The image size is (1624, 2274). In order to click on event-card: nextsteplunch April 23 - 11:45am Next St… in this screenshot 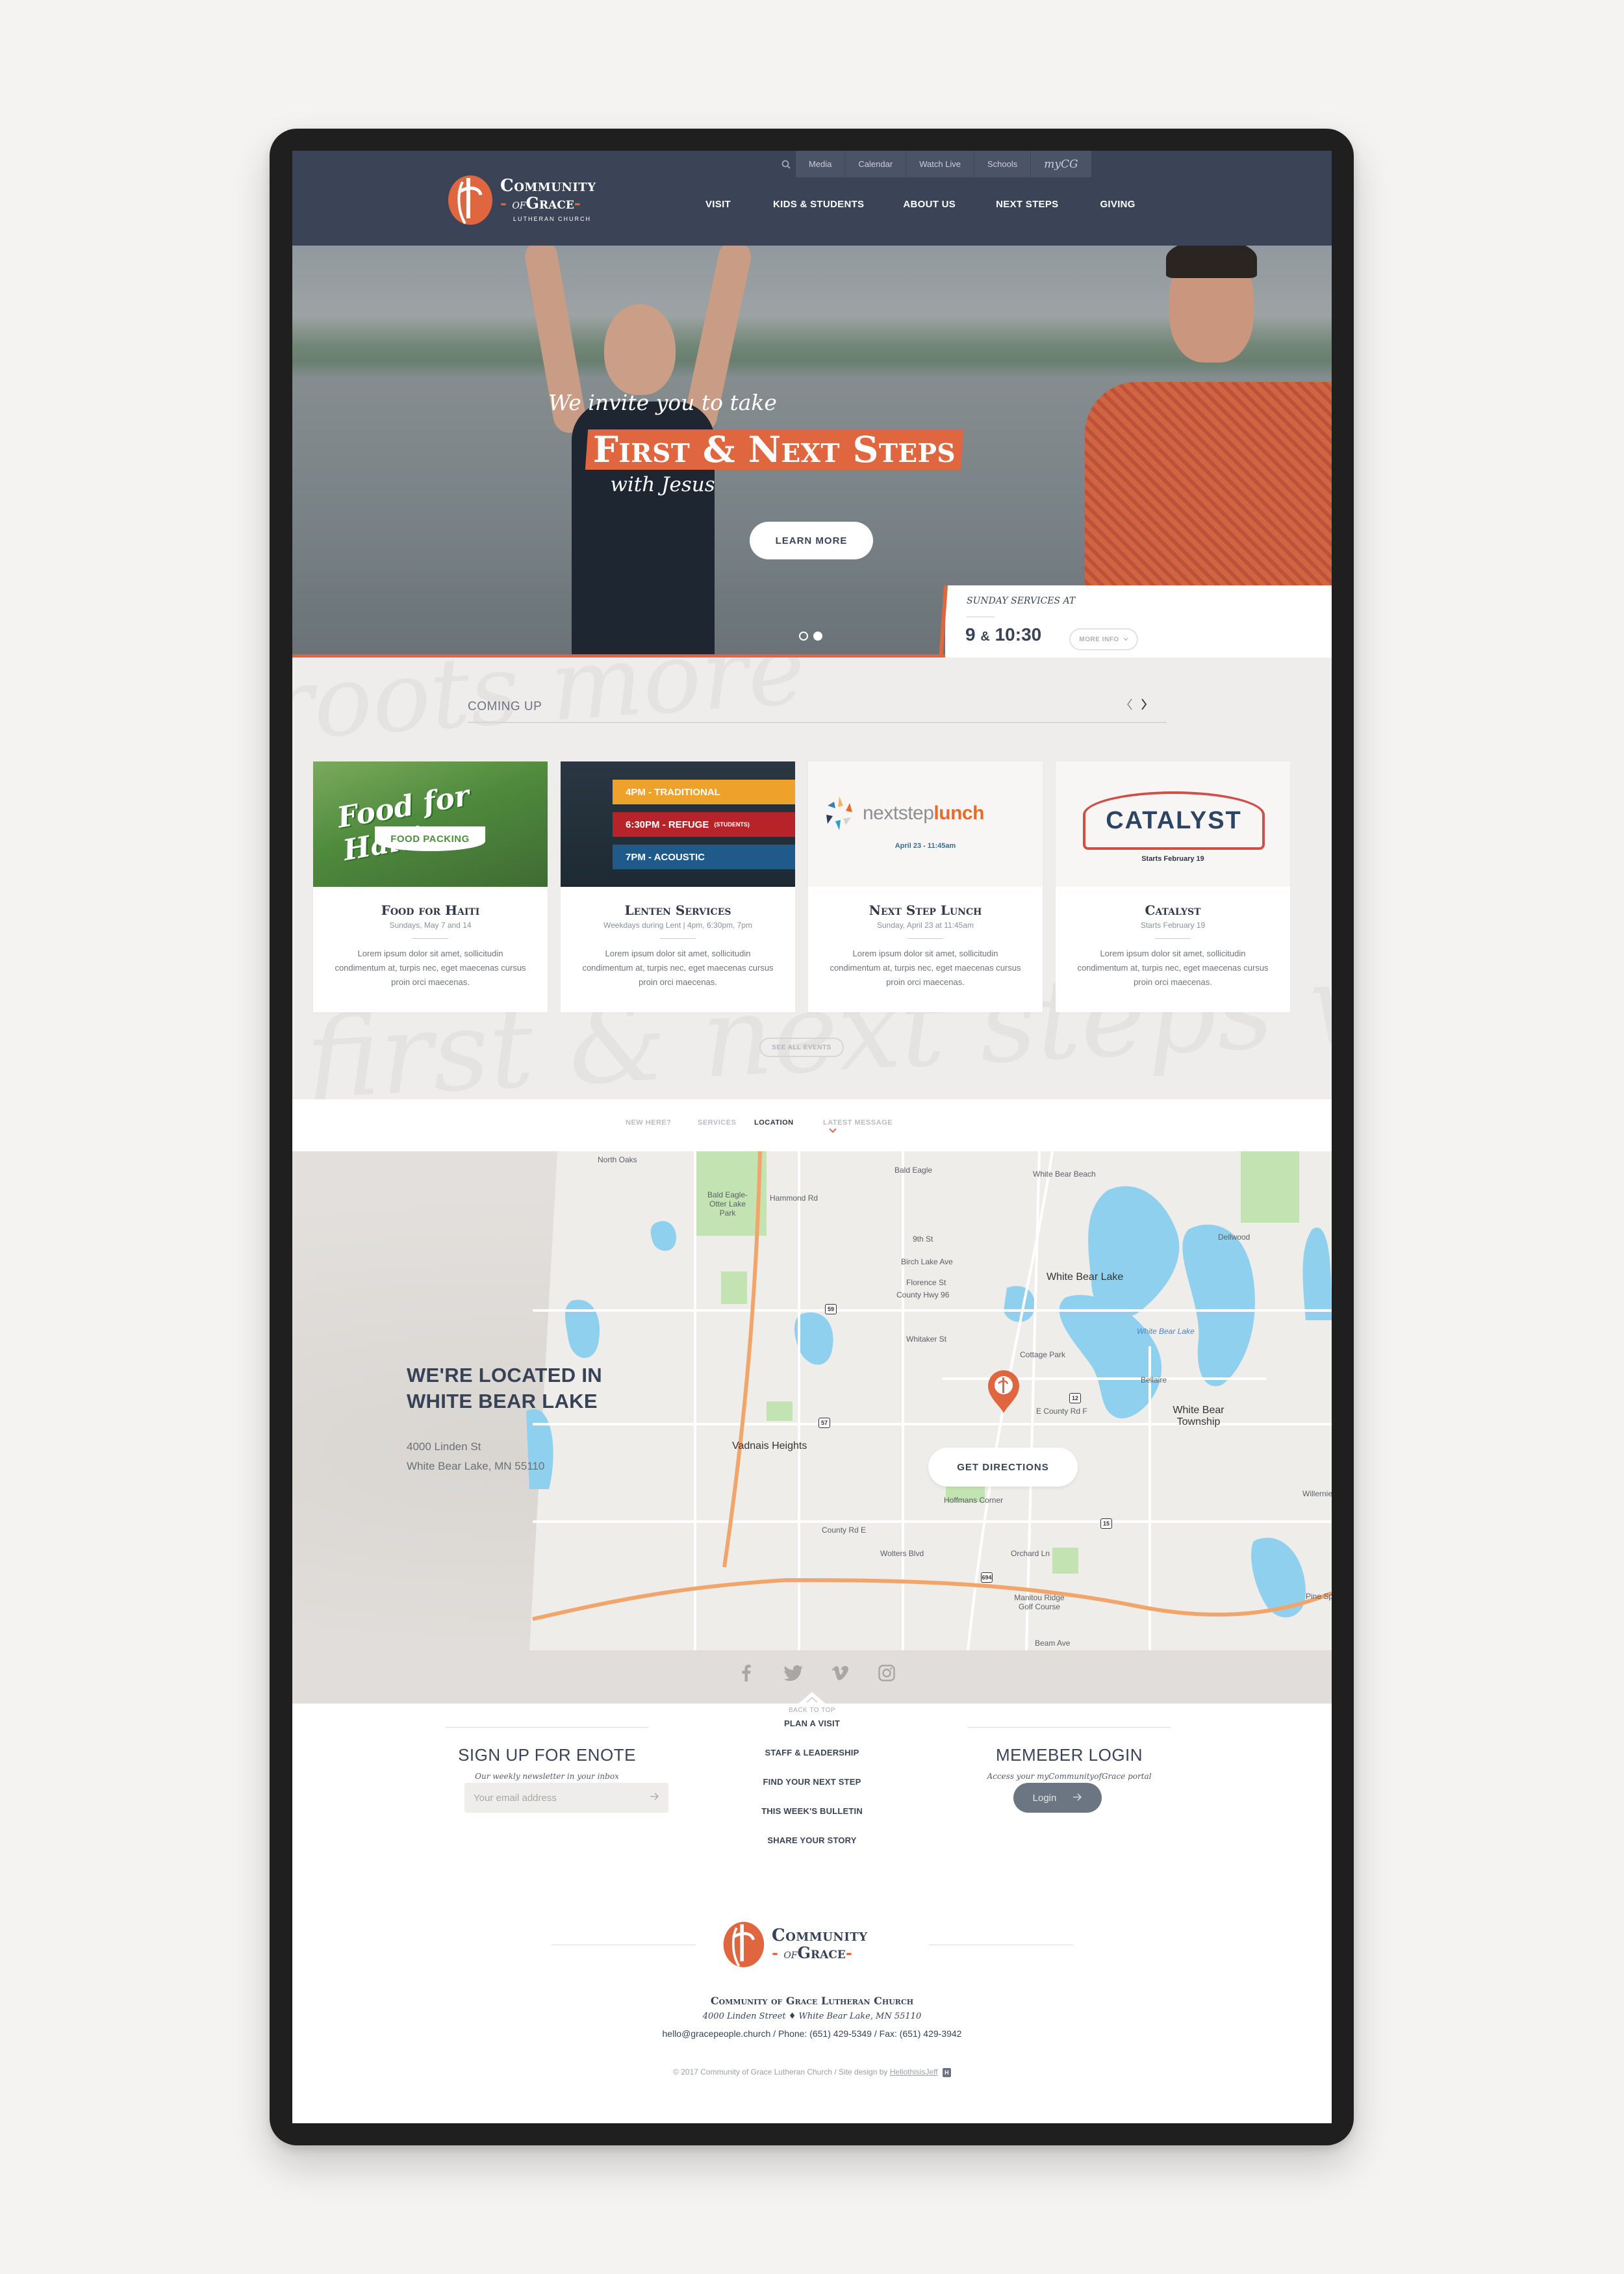, I will do `click(925, 886)`.